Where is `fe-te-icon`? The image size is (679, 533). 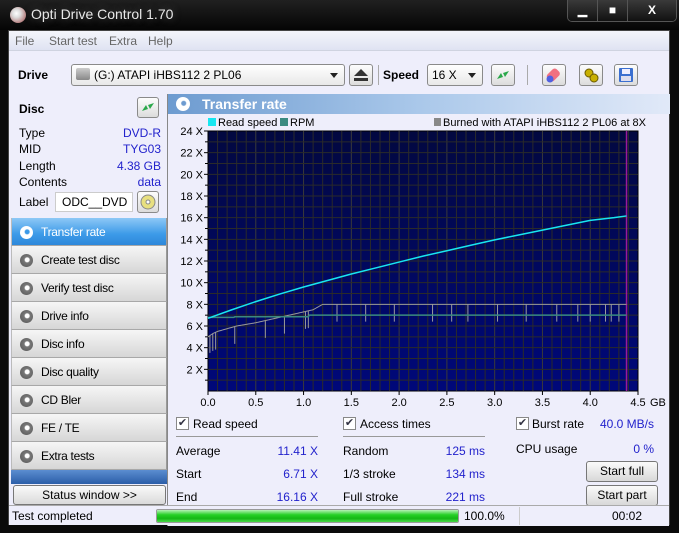 fe-te-icon is located at coordinates (26, 428).